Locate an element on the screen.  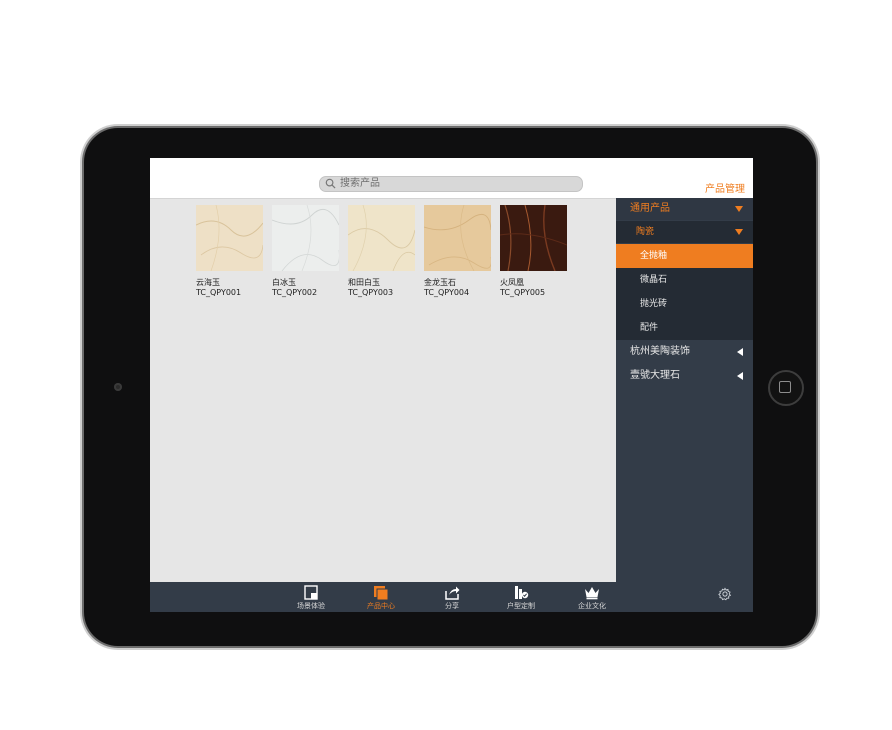
sidebar-item-label: 微晶石 is located at coordinates (654, 280).